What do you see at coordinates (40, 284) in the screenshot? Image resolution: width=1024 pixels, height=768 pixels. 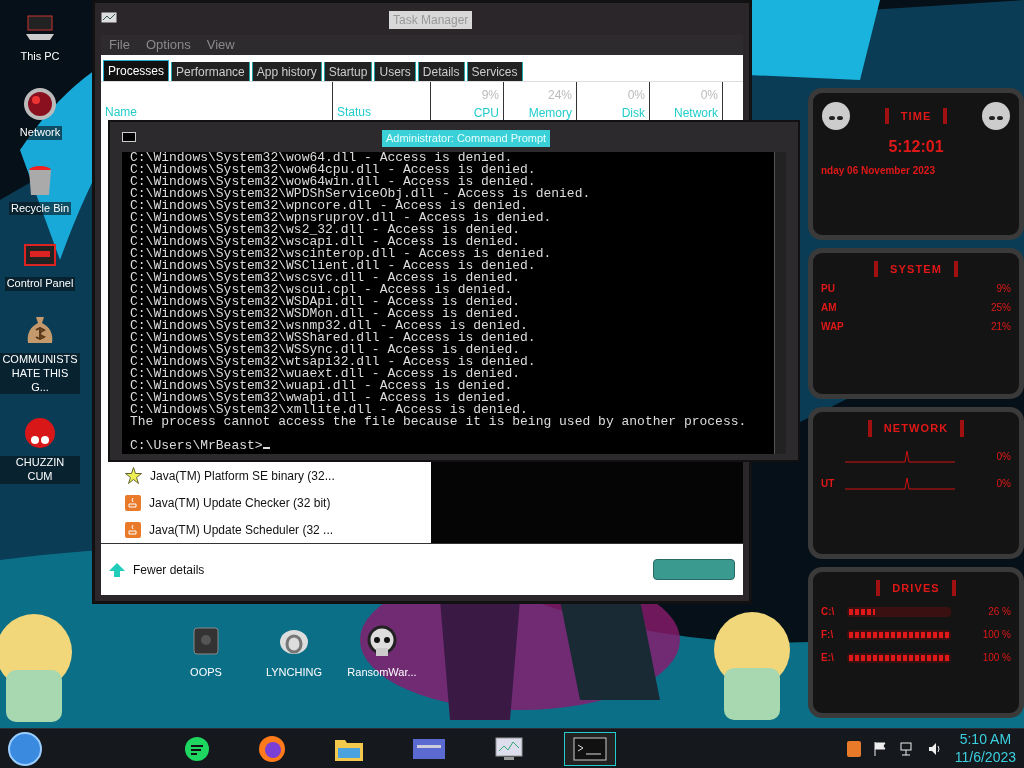 I see `desktop-icon-label: Control Panel` at bounding box center [40, 284].